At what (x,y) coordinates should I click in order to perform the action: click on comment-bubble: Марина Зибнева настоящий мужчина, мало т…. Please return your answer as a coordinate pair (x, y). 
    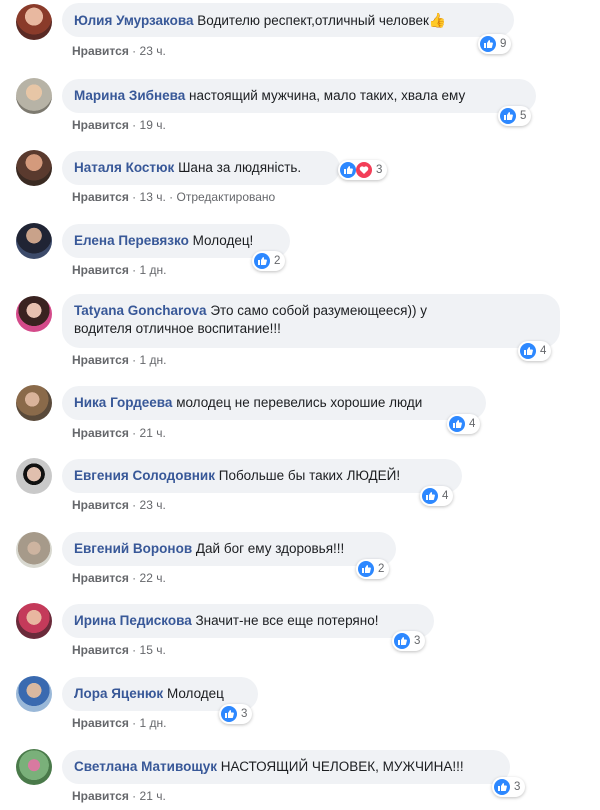
    Looking at the image, I should click on (299, 96).